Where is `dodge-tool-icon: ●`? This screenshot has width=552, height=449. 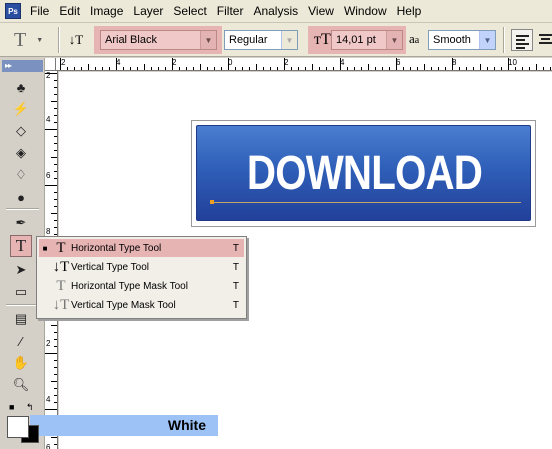 dodge-tool-icon: ● is located at coordinates (21, 197).